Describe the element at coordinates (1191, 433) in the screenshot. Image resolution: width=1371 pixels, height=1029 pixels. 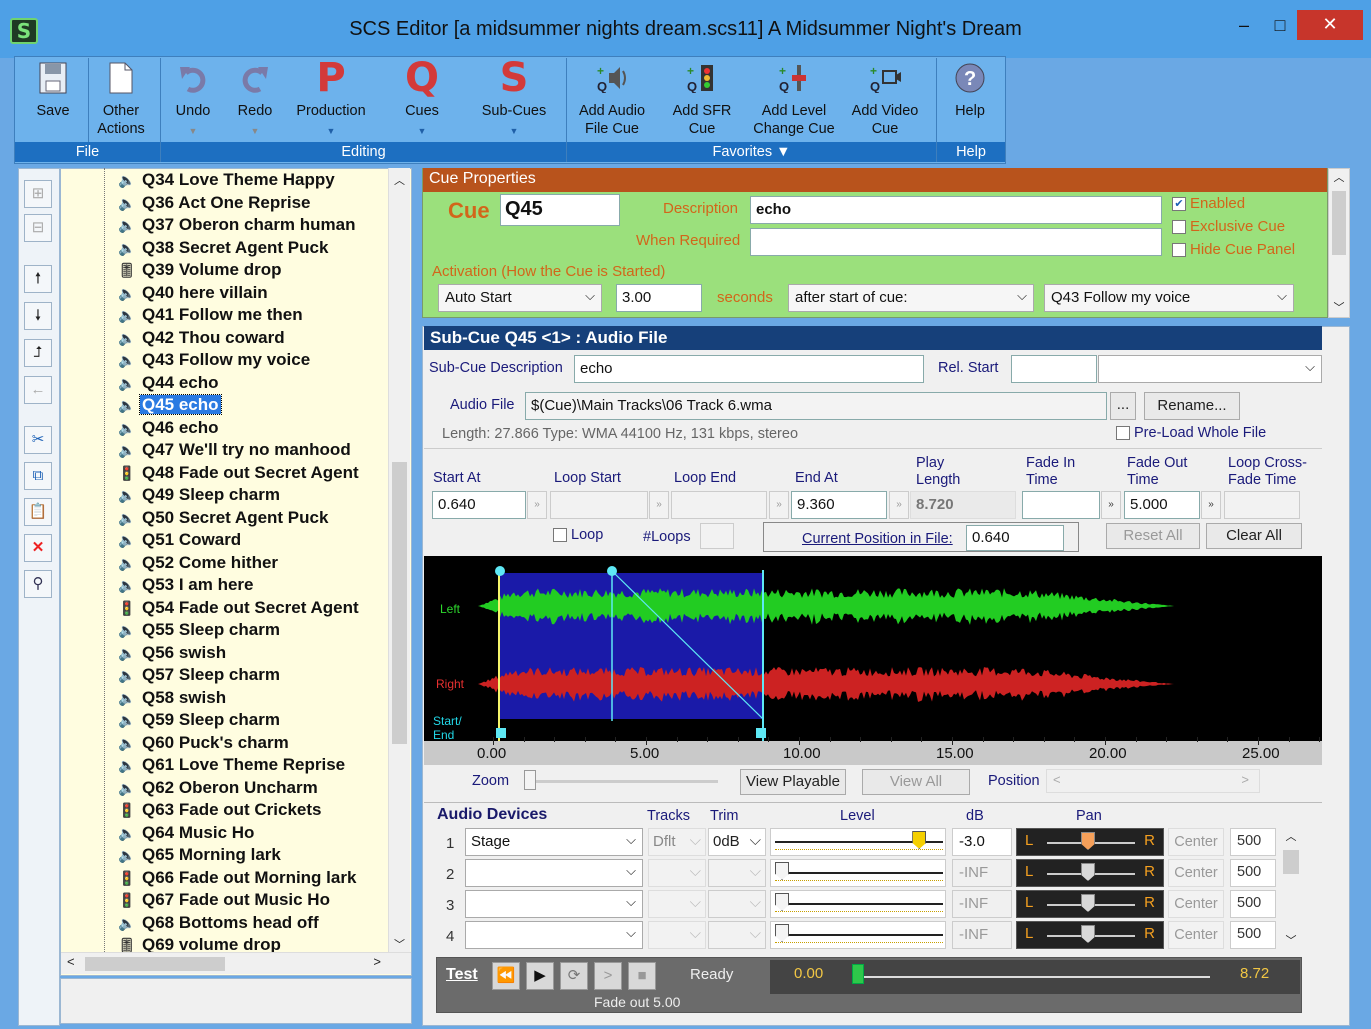
I see `preload-checkbox: Pre-Load Whole File` at that location.